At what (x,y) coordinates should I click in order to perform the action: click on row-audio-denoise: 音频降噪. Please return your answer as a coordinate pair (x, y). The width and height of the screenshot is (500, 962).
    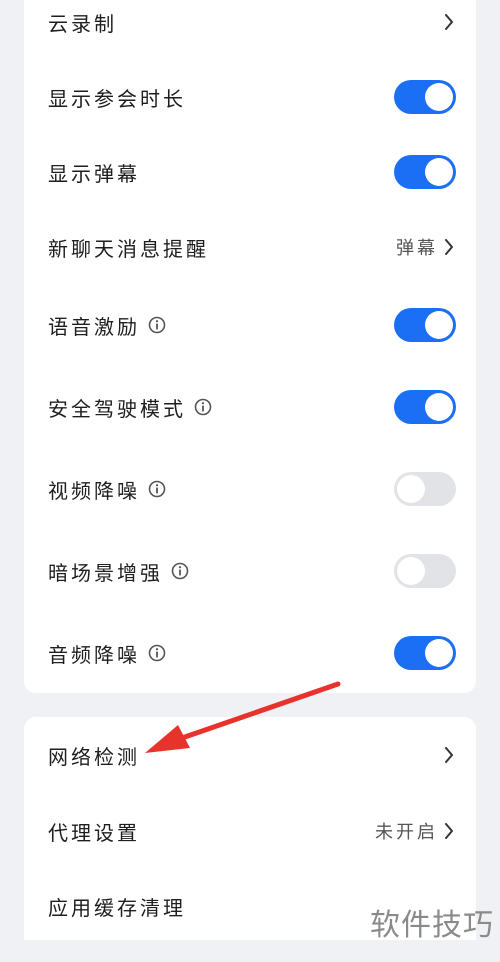
    Looking at the image, I should click on (250, 653).